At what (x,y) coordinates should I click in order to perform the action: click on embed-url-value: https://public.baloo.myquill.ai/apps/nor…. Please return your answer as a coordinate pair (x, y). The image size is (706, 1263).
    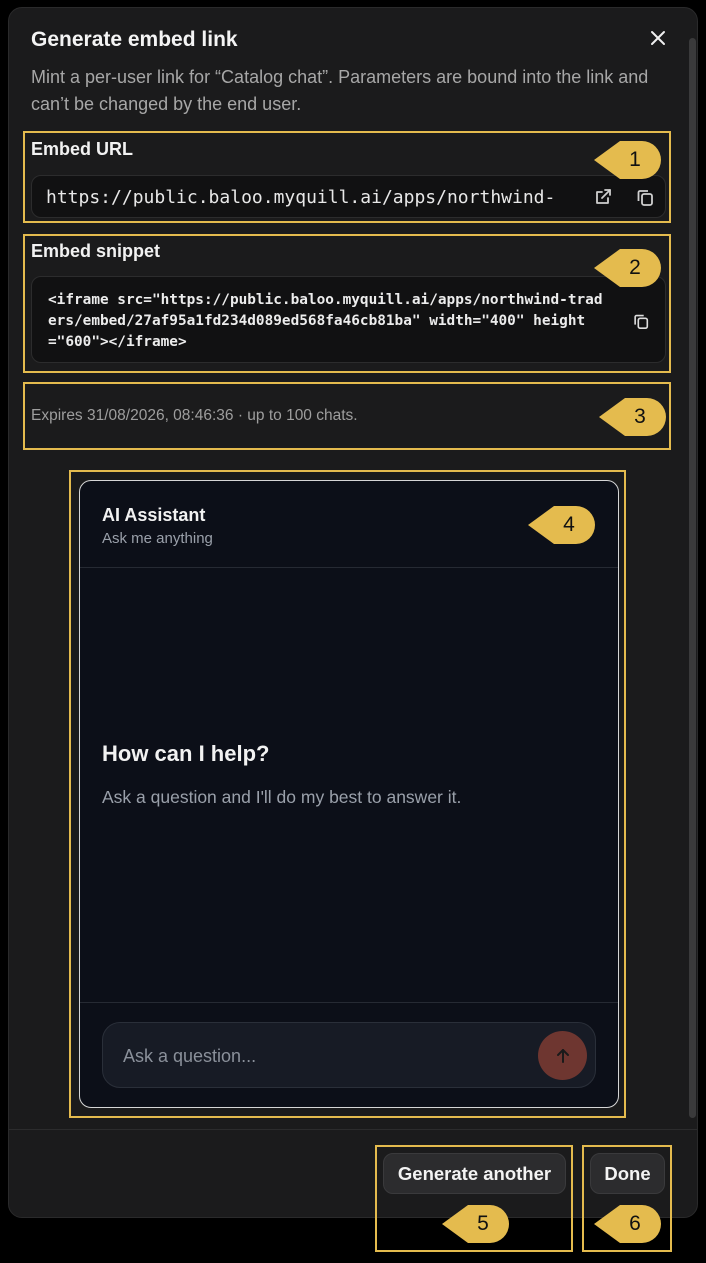
    Looking at the image, I should click on (311, 197).